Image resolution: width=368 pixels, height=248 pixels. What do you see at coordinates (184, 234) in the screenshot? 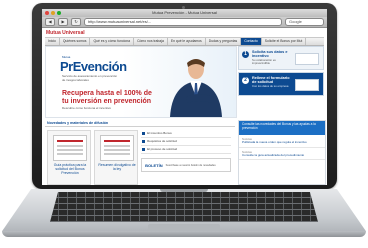
I see `laptop-base-edge` at bounding box center [184, 234].